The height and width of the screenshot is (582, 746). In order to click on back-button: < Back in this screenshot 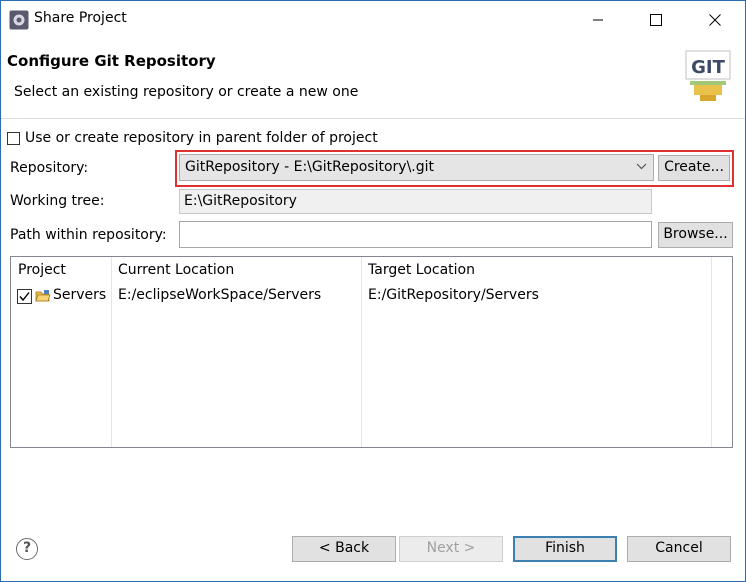, I will do `click(344, 549)`.